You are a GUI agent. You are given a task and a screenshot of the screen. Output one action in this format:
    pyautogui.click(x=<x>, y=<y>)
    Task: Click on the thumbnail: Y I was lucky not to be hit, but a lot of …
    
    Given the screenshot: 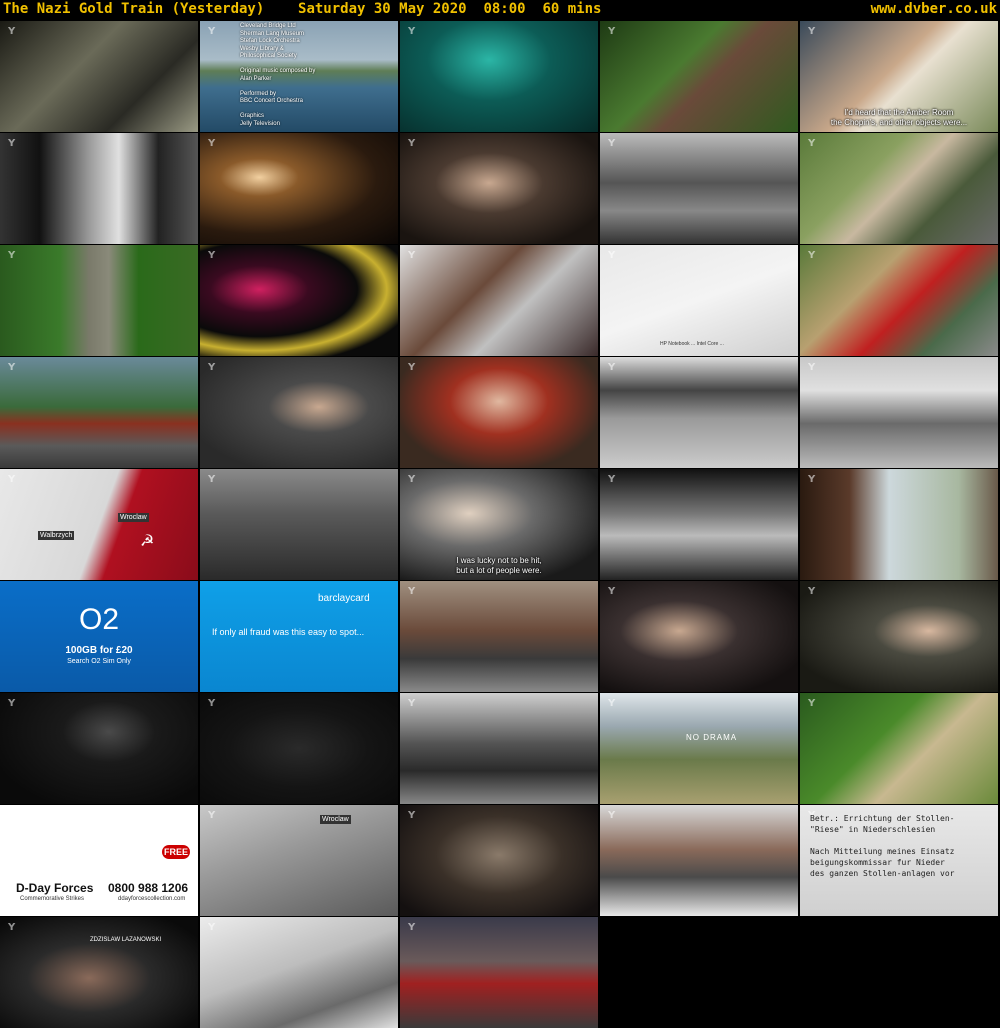 What is the action you would take?
    pyautogui.click(x=499, y=524)
    